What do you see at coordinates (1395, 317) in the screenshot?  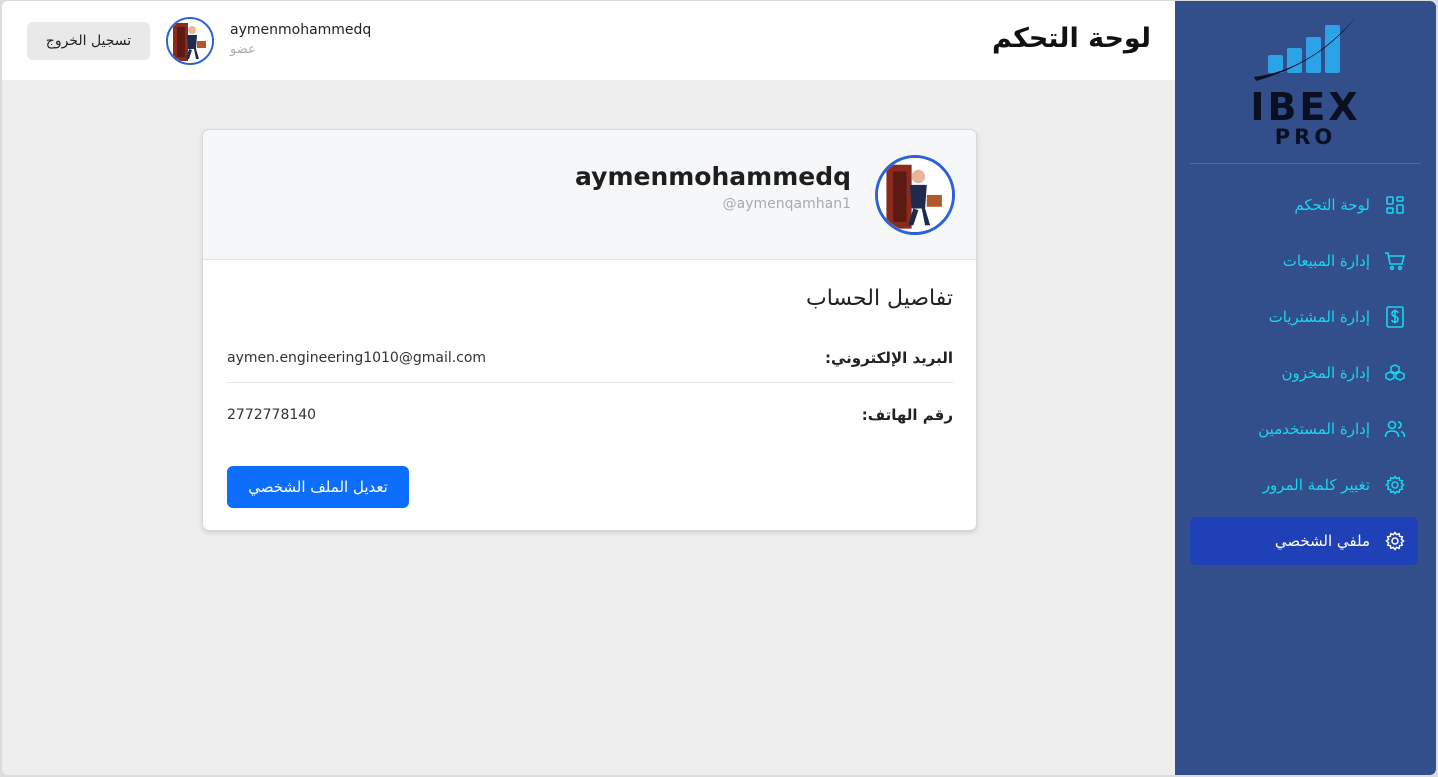 I see `dollar-receipt-icon` at bounding box center [1395, 317].